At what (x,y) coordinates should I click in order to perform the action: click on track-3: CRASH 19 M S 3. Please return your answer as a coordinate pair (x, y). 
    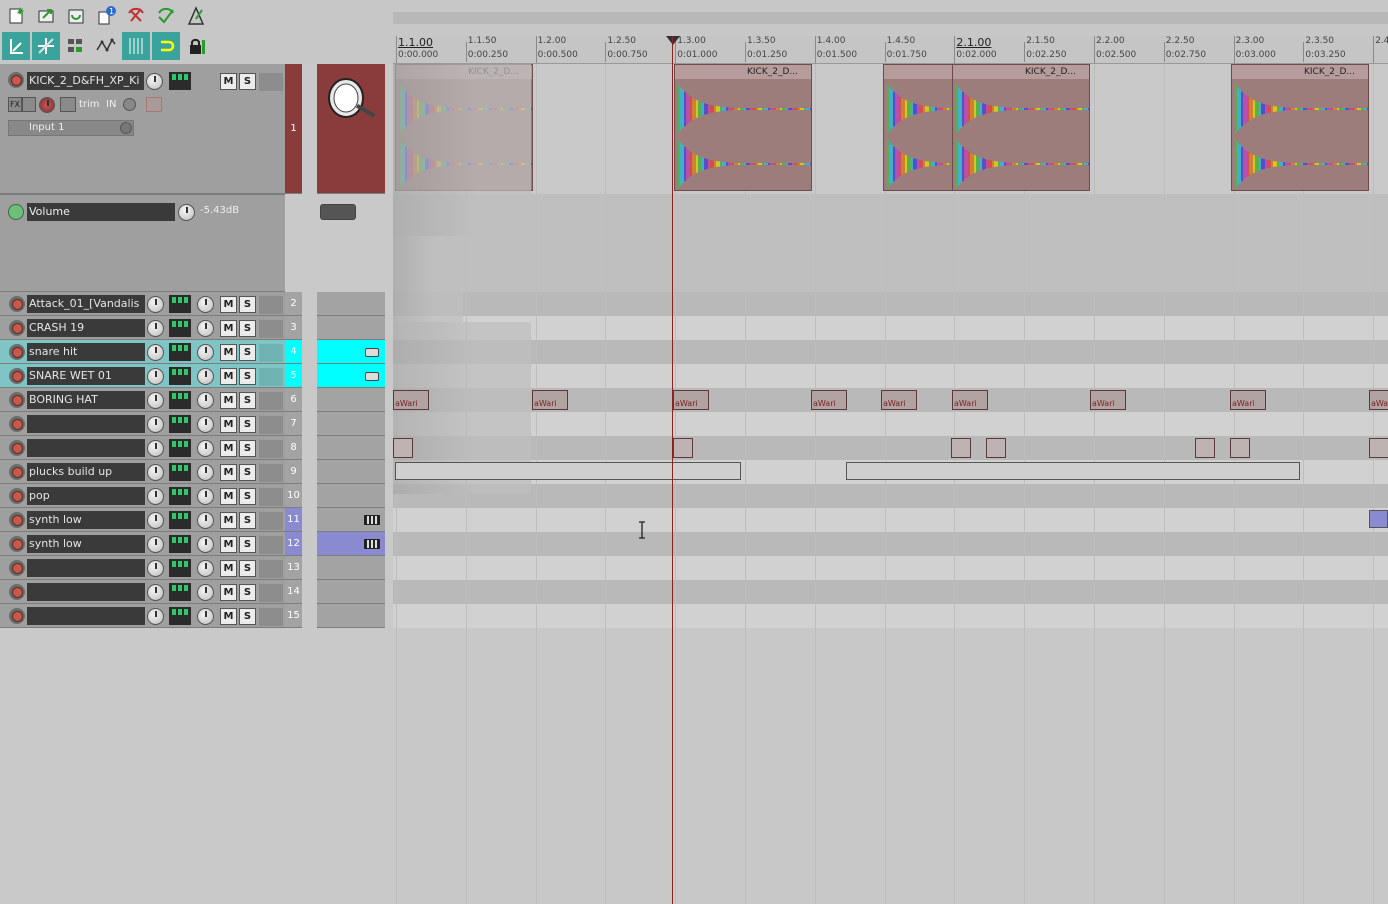
    Looking at the image, I should click on (196, 328).